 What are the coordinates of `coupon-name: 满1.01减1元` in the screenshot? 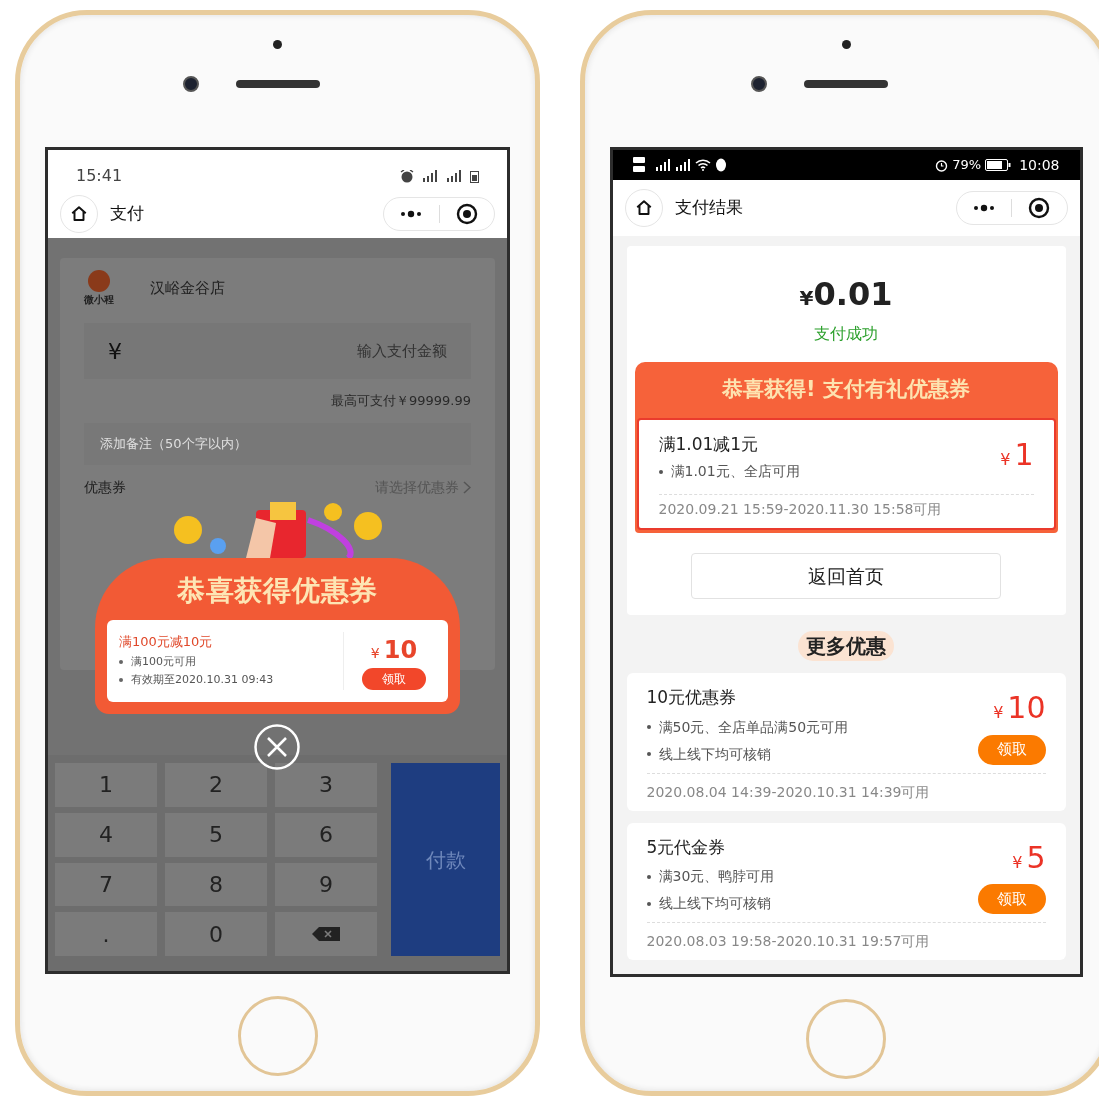 It's located at (709, 444).